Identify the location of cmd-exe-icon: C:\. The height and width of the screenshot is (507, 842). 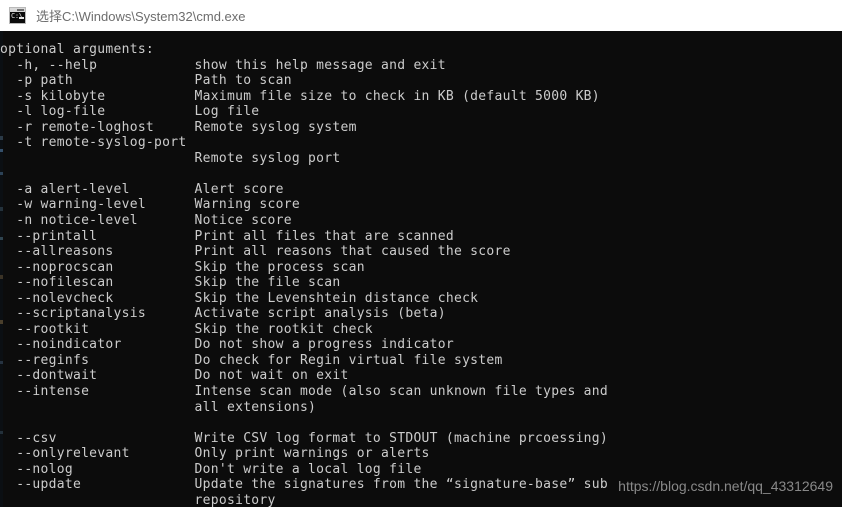
(17, 15).